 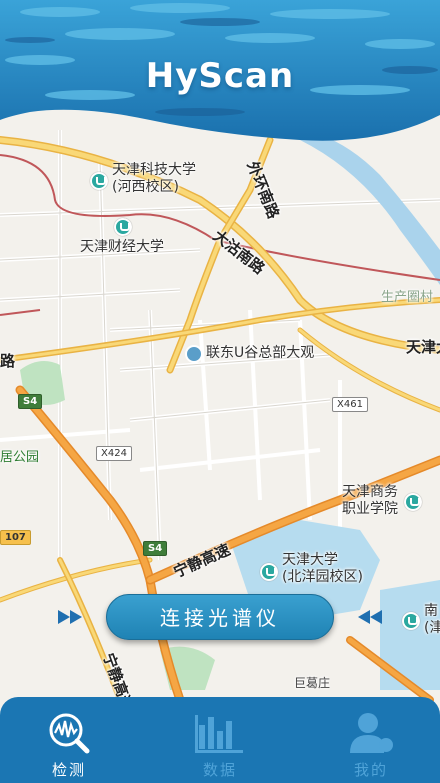 What do you see at coordinates (432, 620) in the screenshot?
I see `poi-label-nankai: 南 (津` at bounding box center [432, 620].